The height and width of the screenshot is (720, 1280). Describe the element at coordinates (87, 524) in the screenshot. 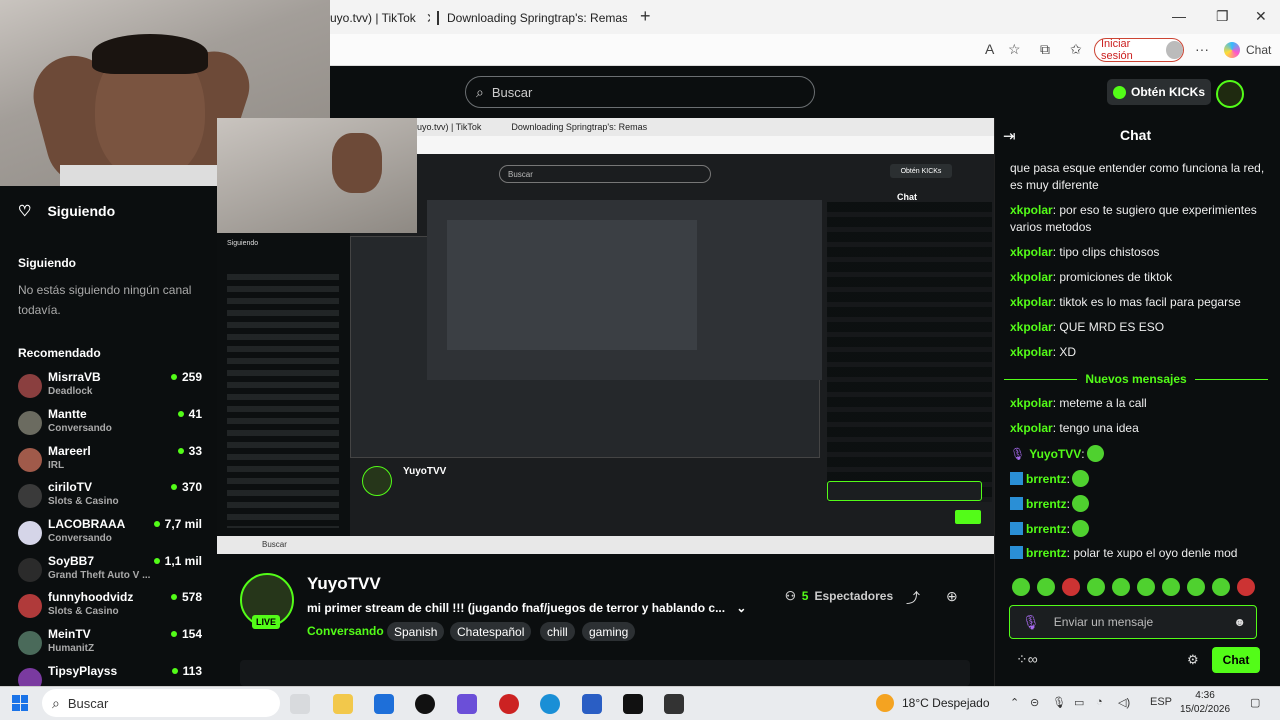

I see `channel-name: LACOBRAAA` at that location.